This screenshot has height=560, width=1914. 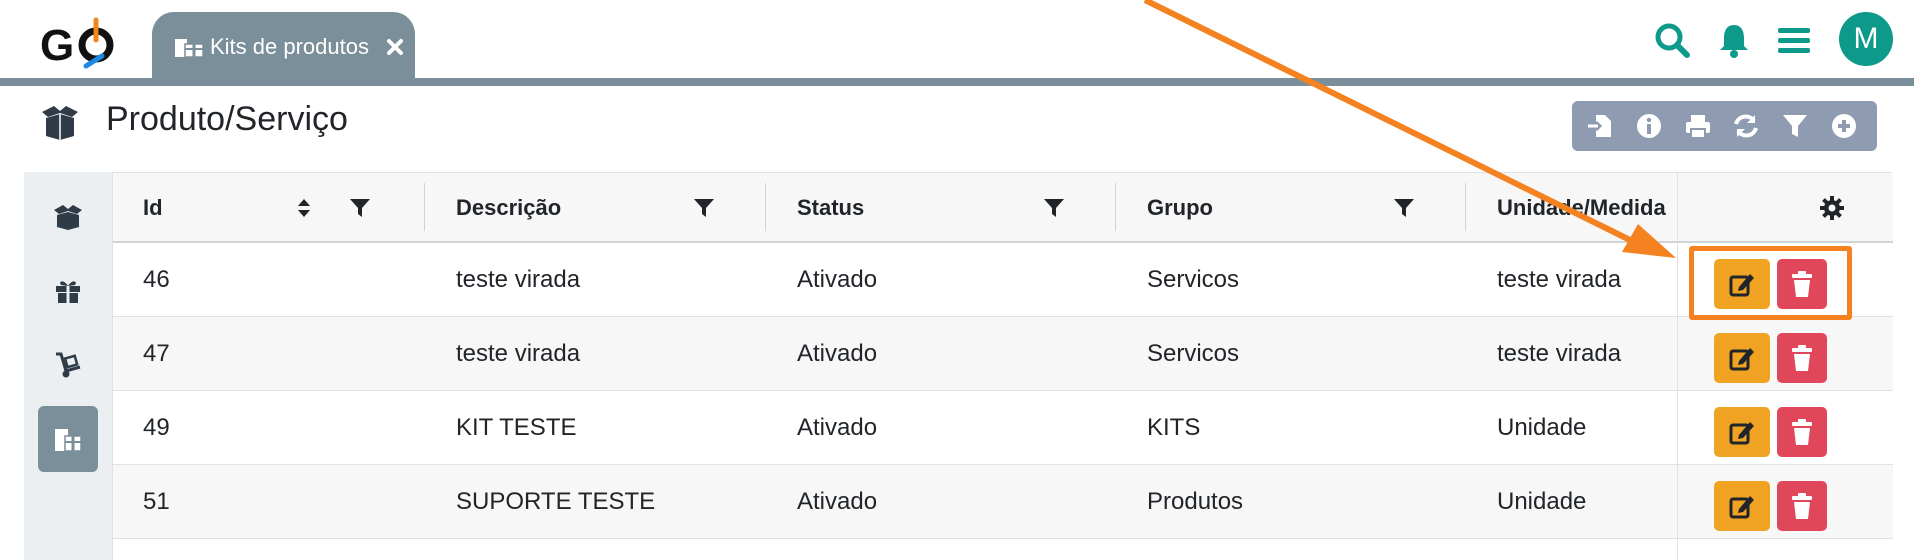 I want to click on gift-icon, so click(x=68, y=292).